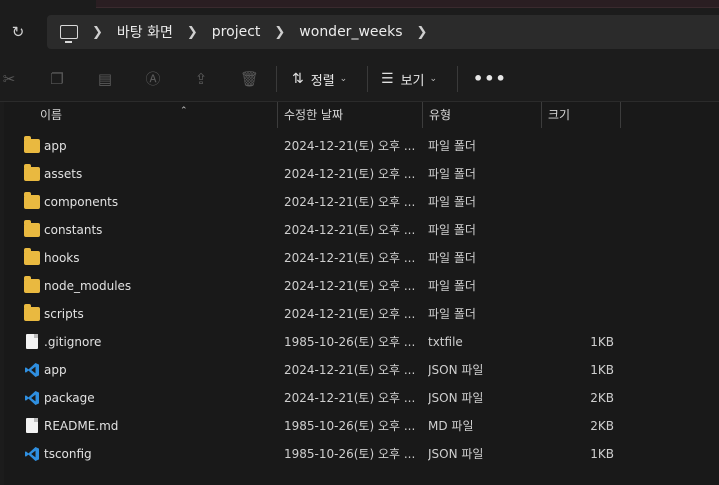 The image size is (719, 485). I want to click on address-row: ↻ ❯ 바탕 화면 ❯ project ❯ wonder_weeks ❯, so click(359, 32).